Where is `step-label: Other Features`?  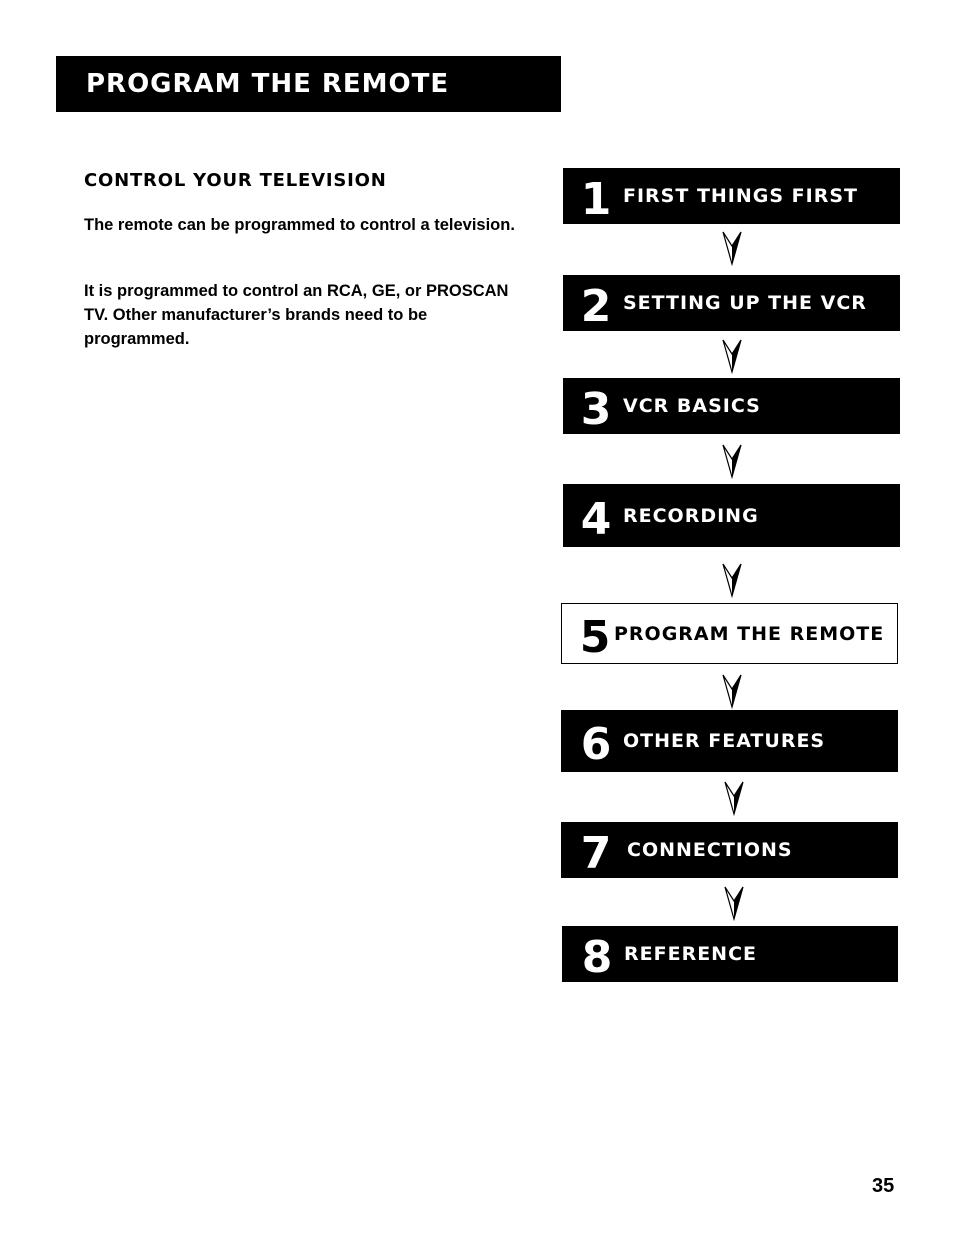
step-label: Other Features is located at coordinates (724, 741).